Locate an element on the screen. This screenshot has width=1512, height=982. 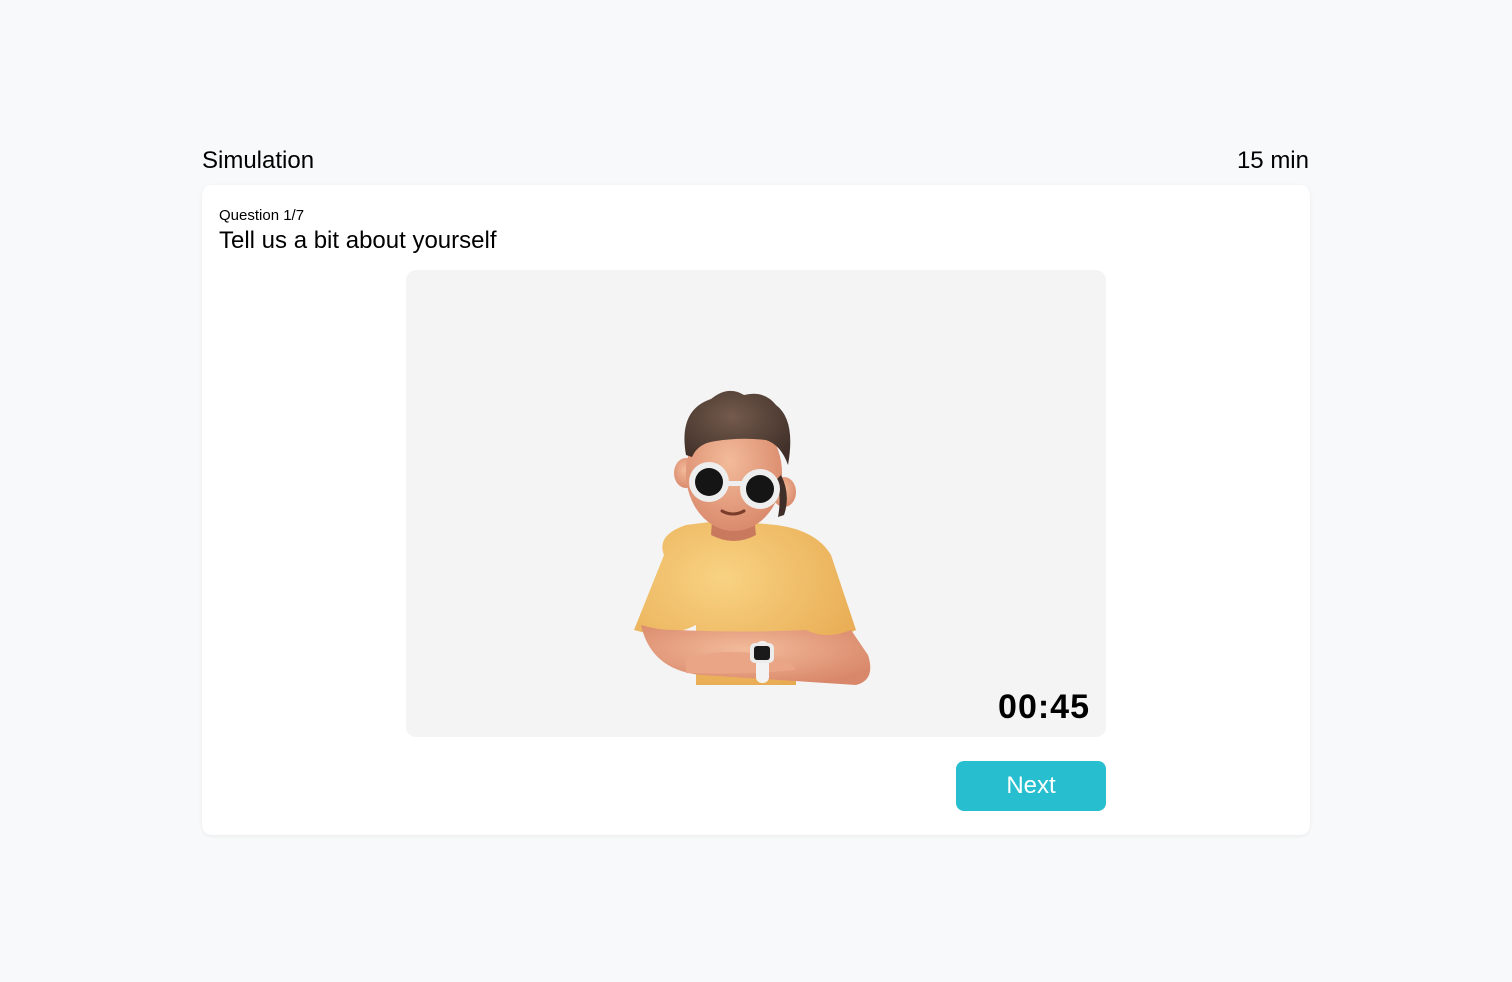
duration-label: 15 min is located at coordinates (1272, 160).